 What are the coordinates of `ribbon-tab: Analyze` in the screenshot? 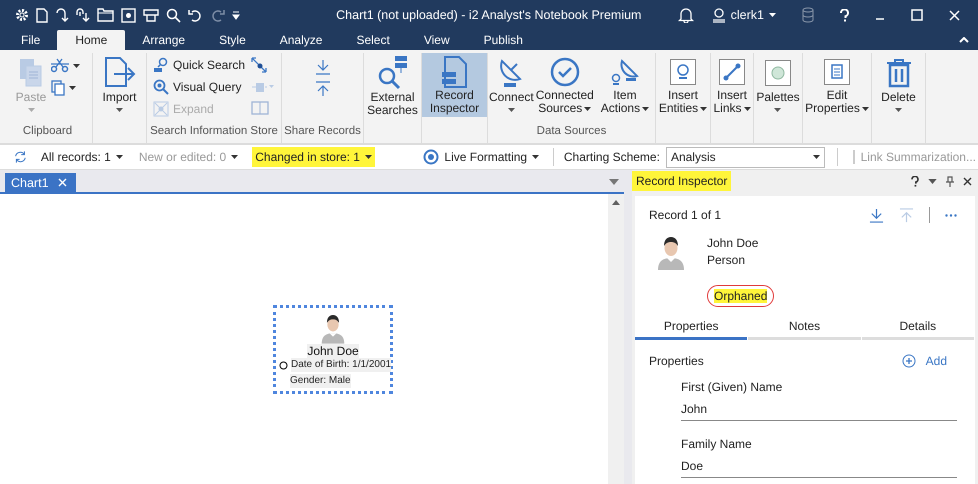 It's located at (301, 40).